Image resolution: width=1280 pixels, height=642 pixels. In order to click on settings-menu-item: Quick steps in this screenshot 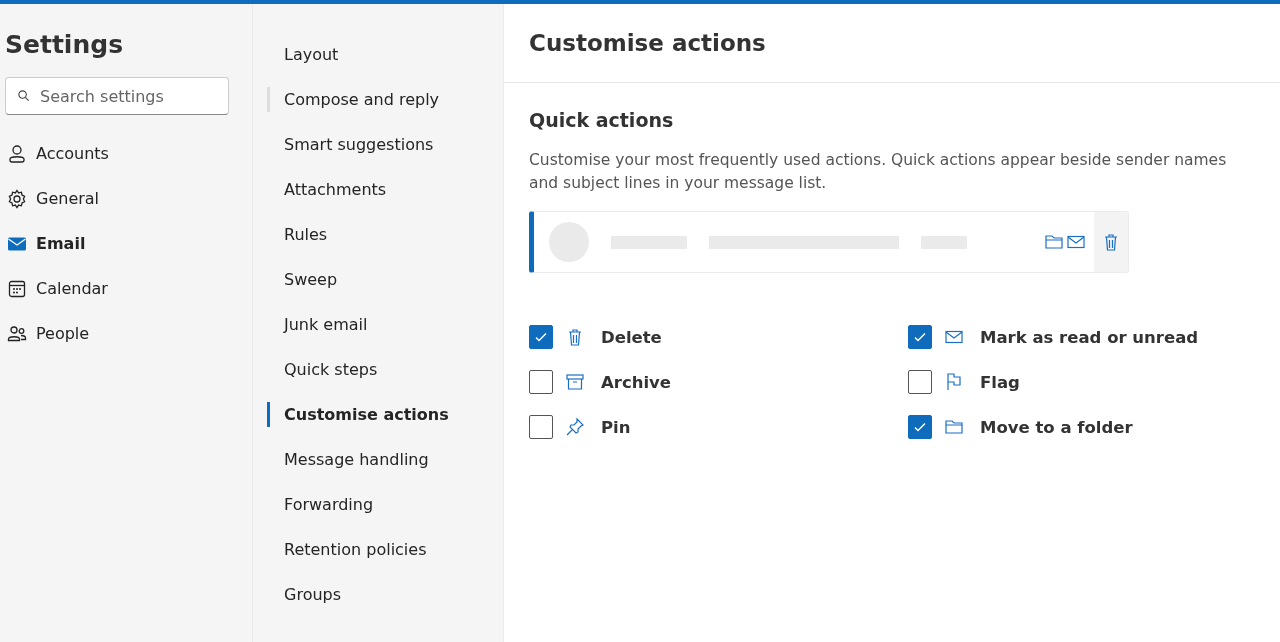, I will do `click(325, 369)`.